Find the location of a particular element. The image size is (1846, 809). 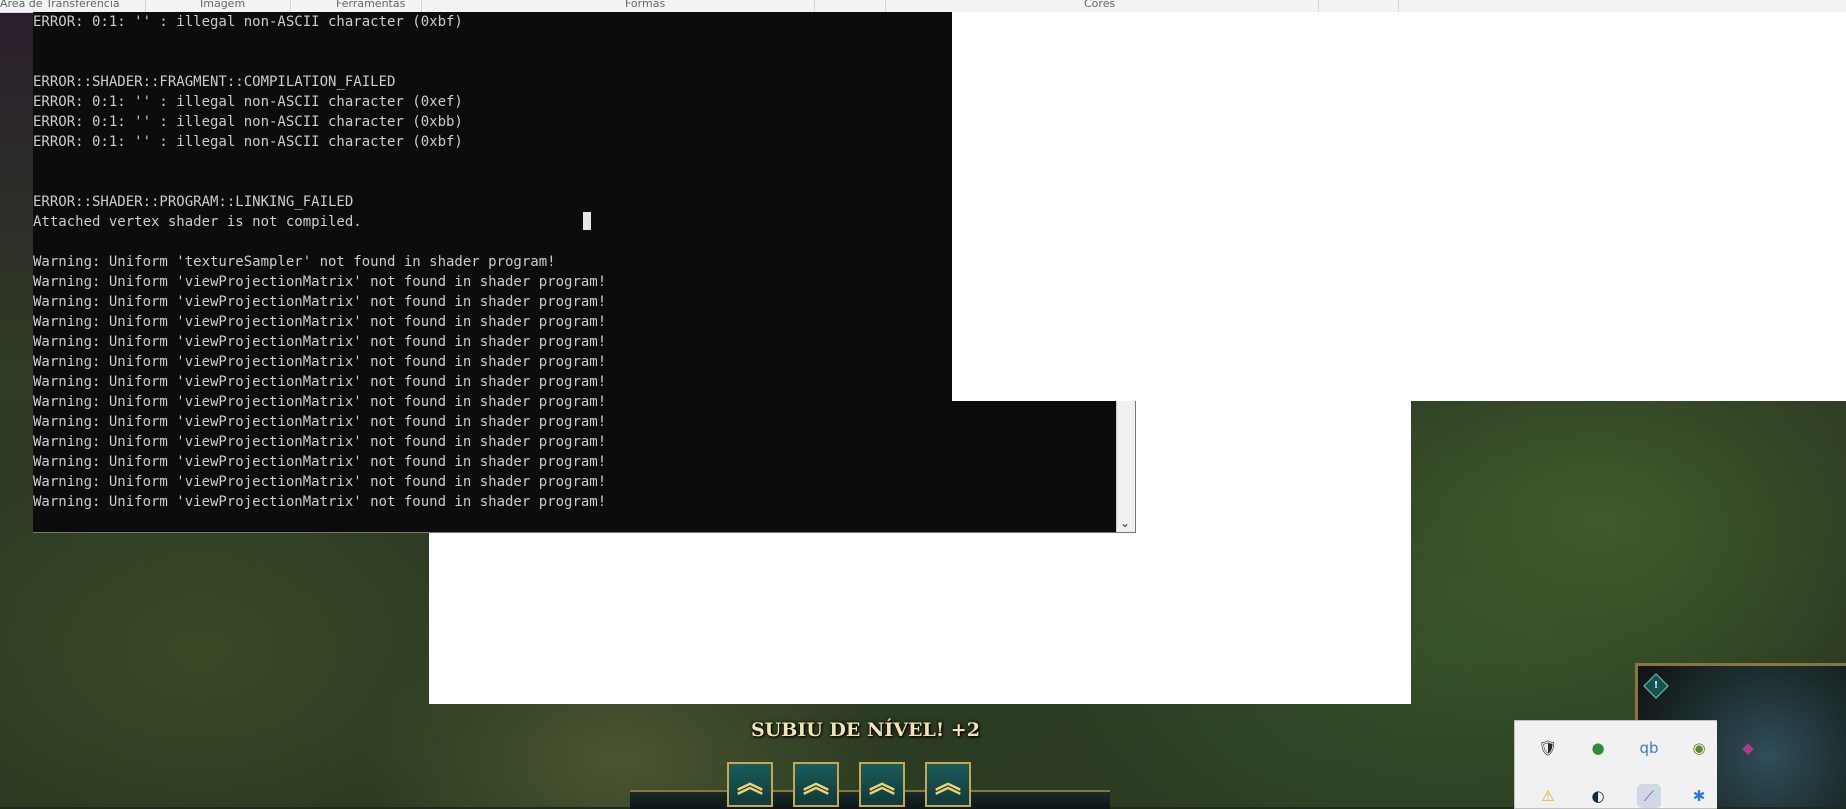

console-line: Attached vertex shader is not compiled. is located at coordinates (197, 222).